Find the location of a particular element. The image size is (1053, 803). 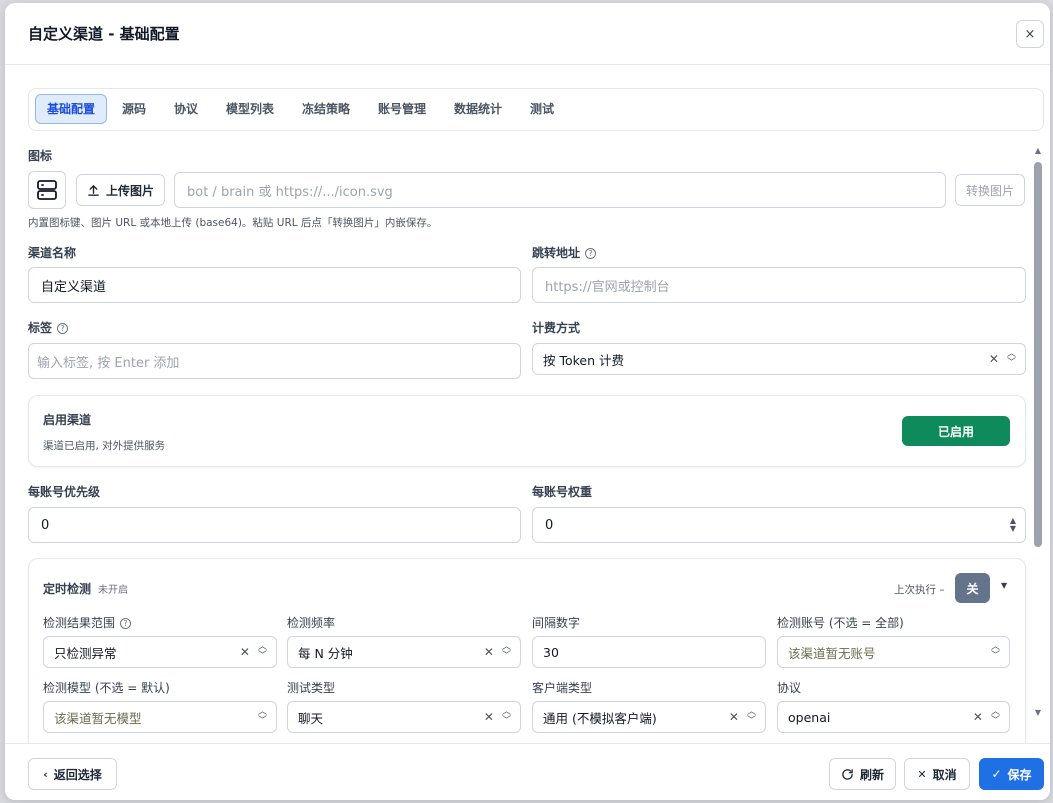

chevron-left-icon: ‹ is located at coordinates (45, 774).